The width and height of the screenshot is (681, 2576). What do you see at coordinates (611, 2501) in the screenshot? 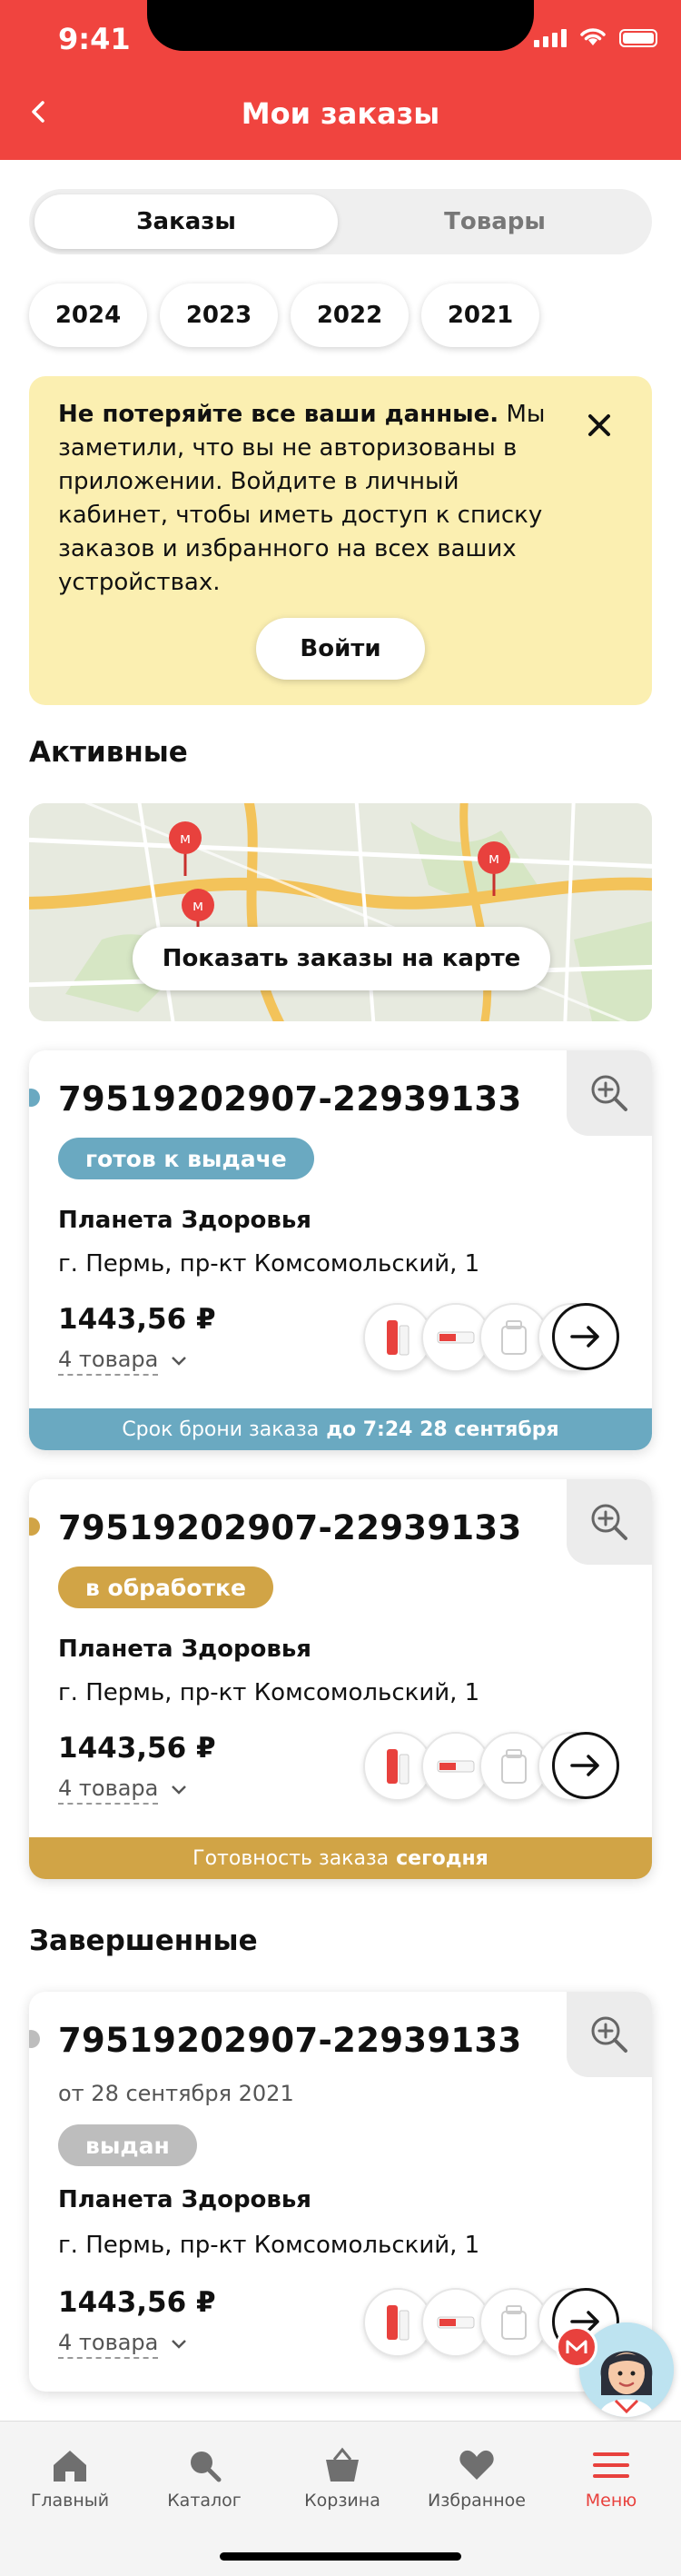
I see `tab-label: Меню` at bounding box center [611, 2501].